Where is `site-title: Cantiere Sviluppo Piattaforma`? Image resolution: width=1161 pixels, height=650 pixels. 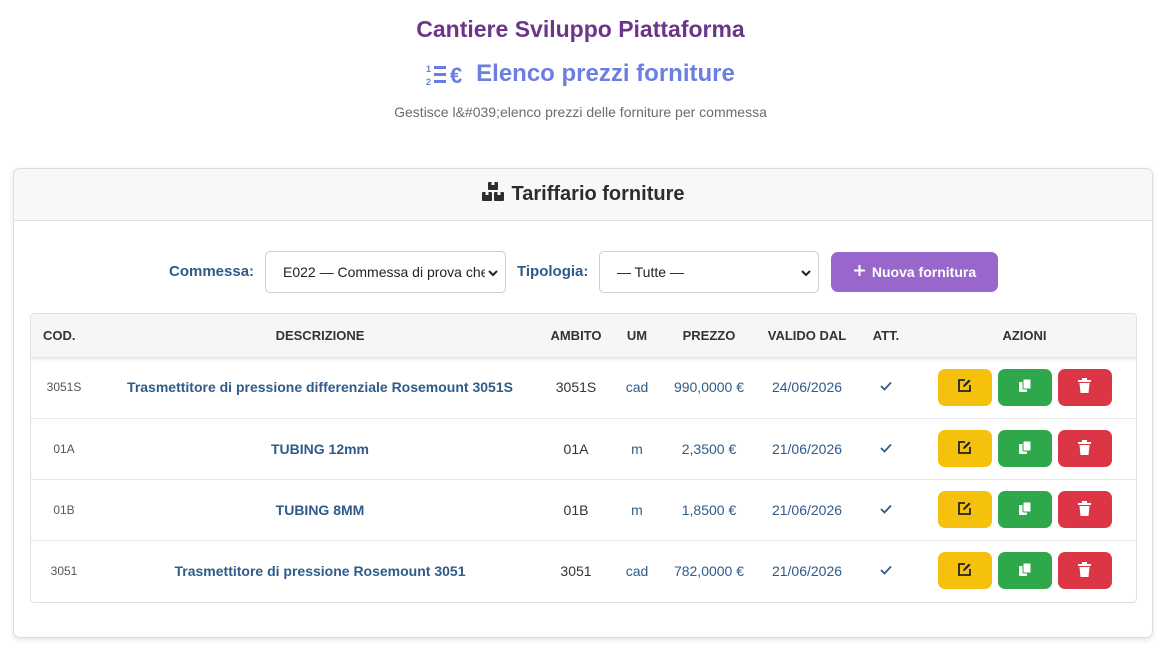
site-title: Cantiere Sviluppo Piattaforma is located at coordinates (580, 29).